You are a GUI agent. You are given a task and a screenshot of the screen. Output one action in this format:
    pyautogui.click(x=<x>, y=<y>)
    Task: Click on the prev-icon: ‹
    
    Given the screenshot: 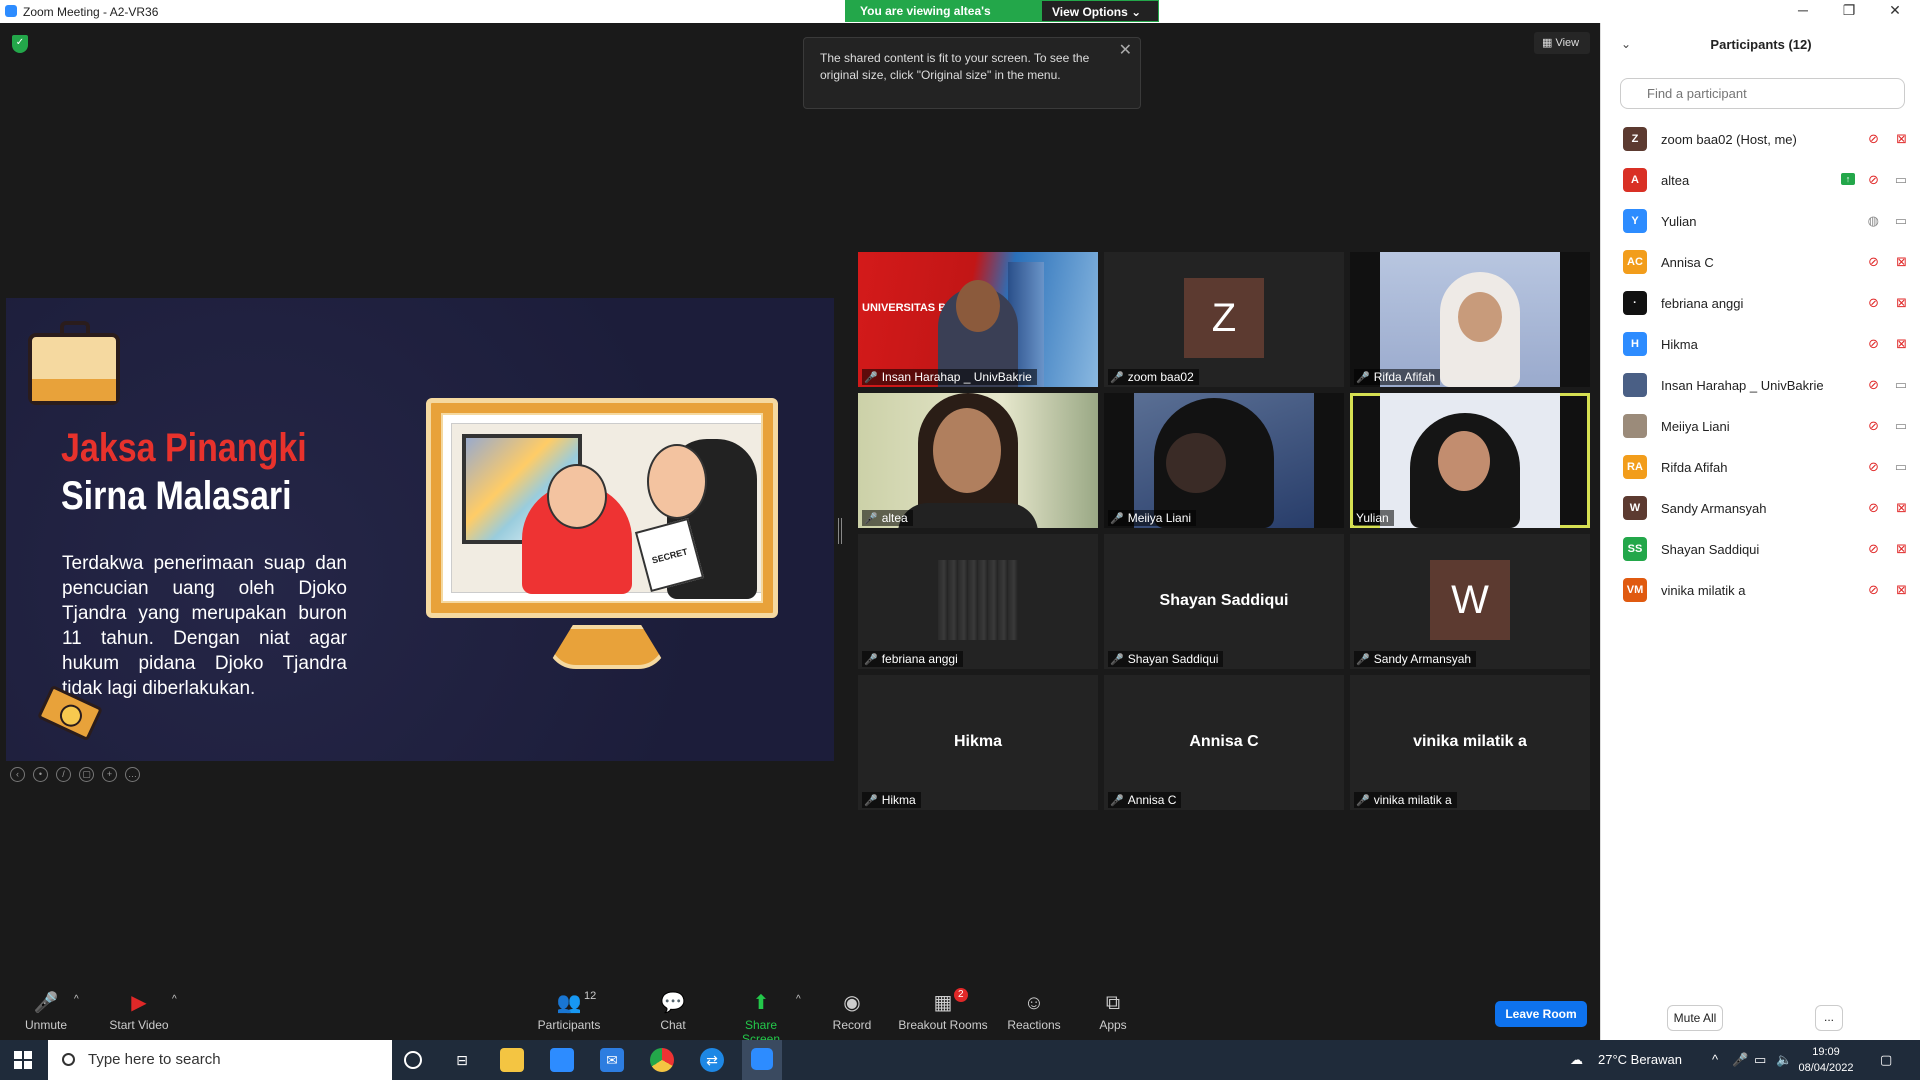 What is the action you would take?
    pyautogui.click(x=17, y=774)
    